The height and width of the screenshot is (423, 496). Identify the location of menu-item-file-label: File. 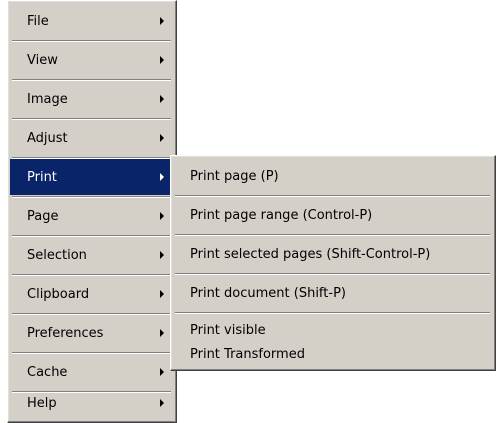
(38, 21).